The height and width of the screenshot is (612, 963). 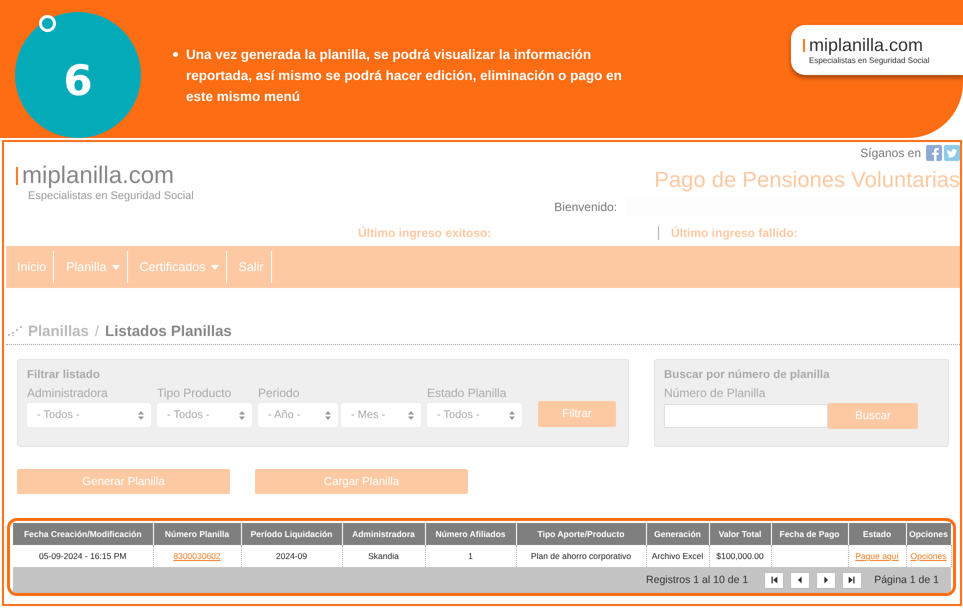 I want to click on action-button: Cargar Planilla, so click(x=361, y=481).